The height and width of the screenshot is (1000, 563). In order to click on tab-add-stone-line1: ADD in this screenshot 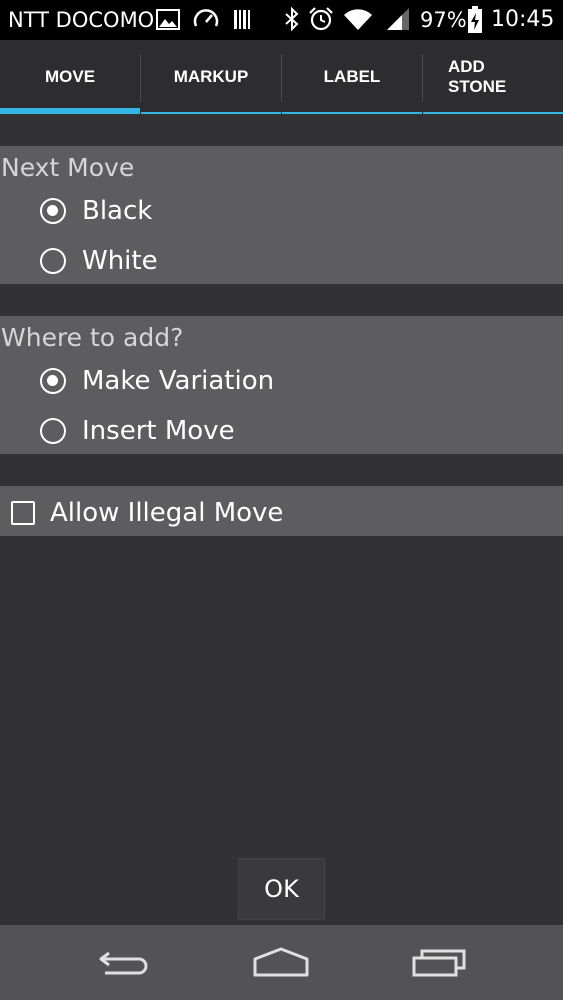, I will do `click(466, 66)`.